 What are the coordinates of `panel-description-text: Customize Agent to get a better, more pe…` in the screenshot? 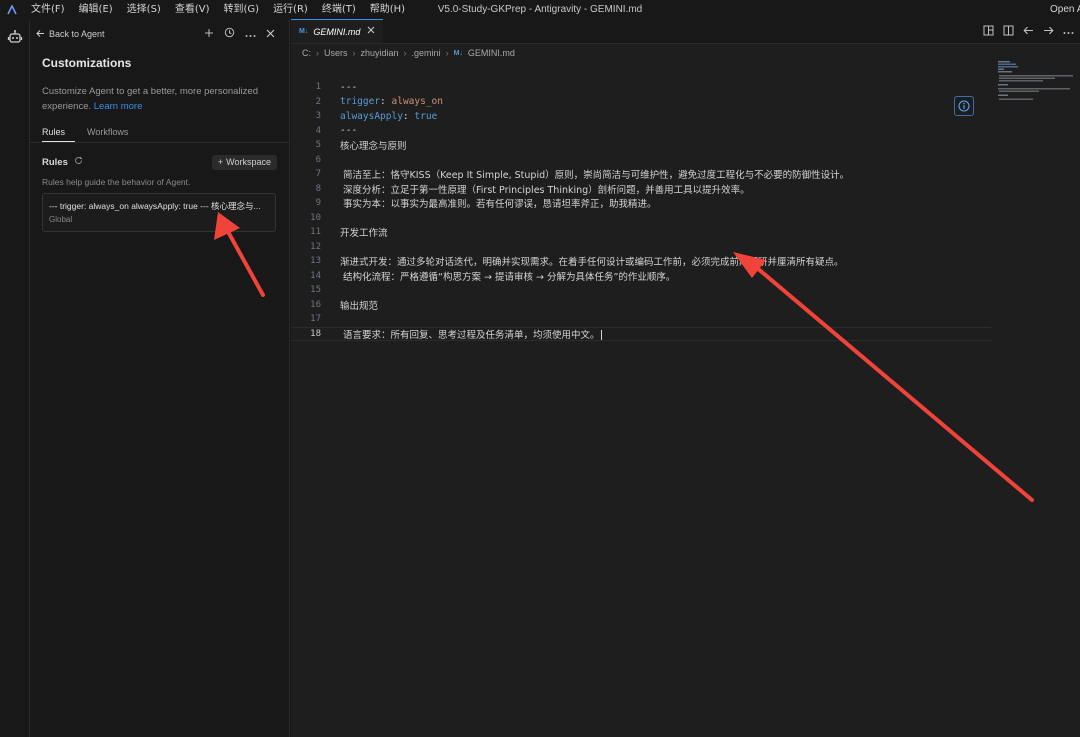 It's located at (150, 99).